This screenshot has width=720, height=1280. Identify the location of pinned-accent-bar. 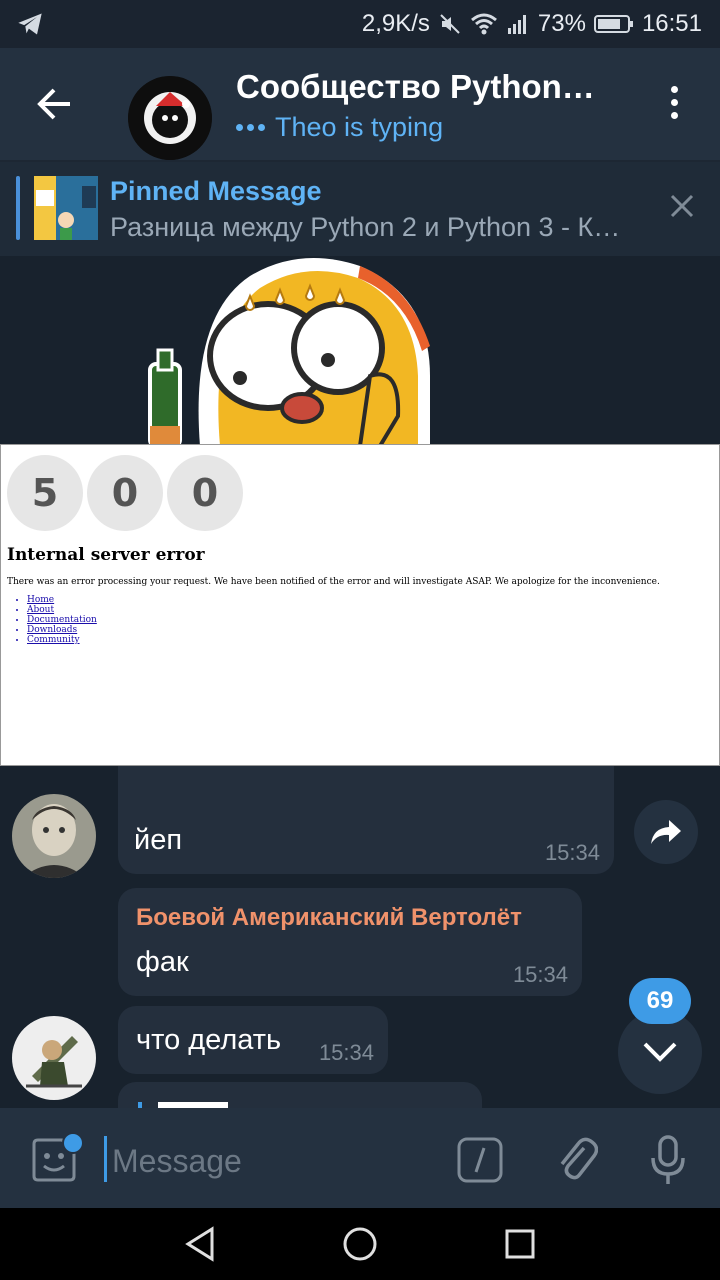
(18, 208).